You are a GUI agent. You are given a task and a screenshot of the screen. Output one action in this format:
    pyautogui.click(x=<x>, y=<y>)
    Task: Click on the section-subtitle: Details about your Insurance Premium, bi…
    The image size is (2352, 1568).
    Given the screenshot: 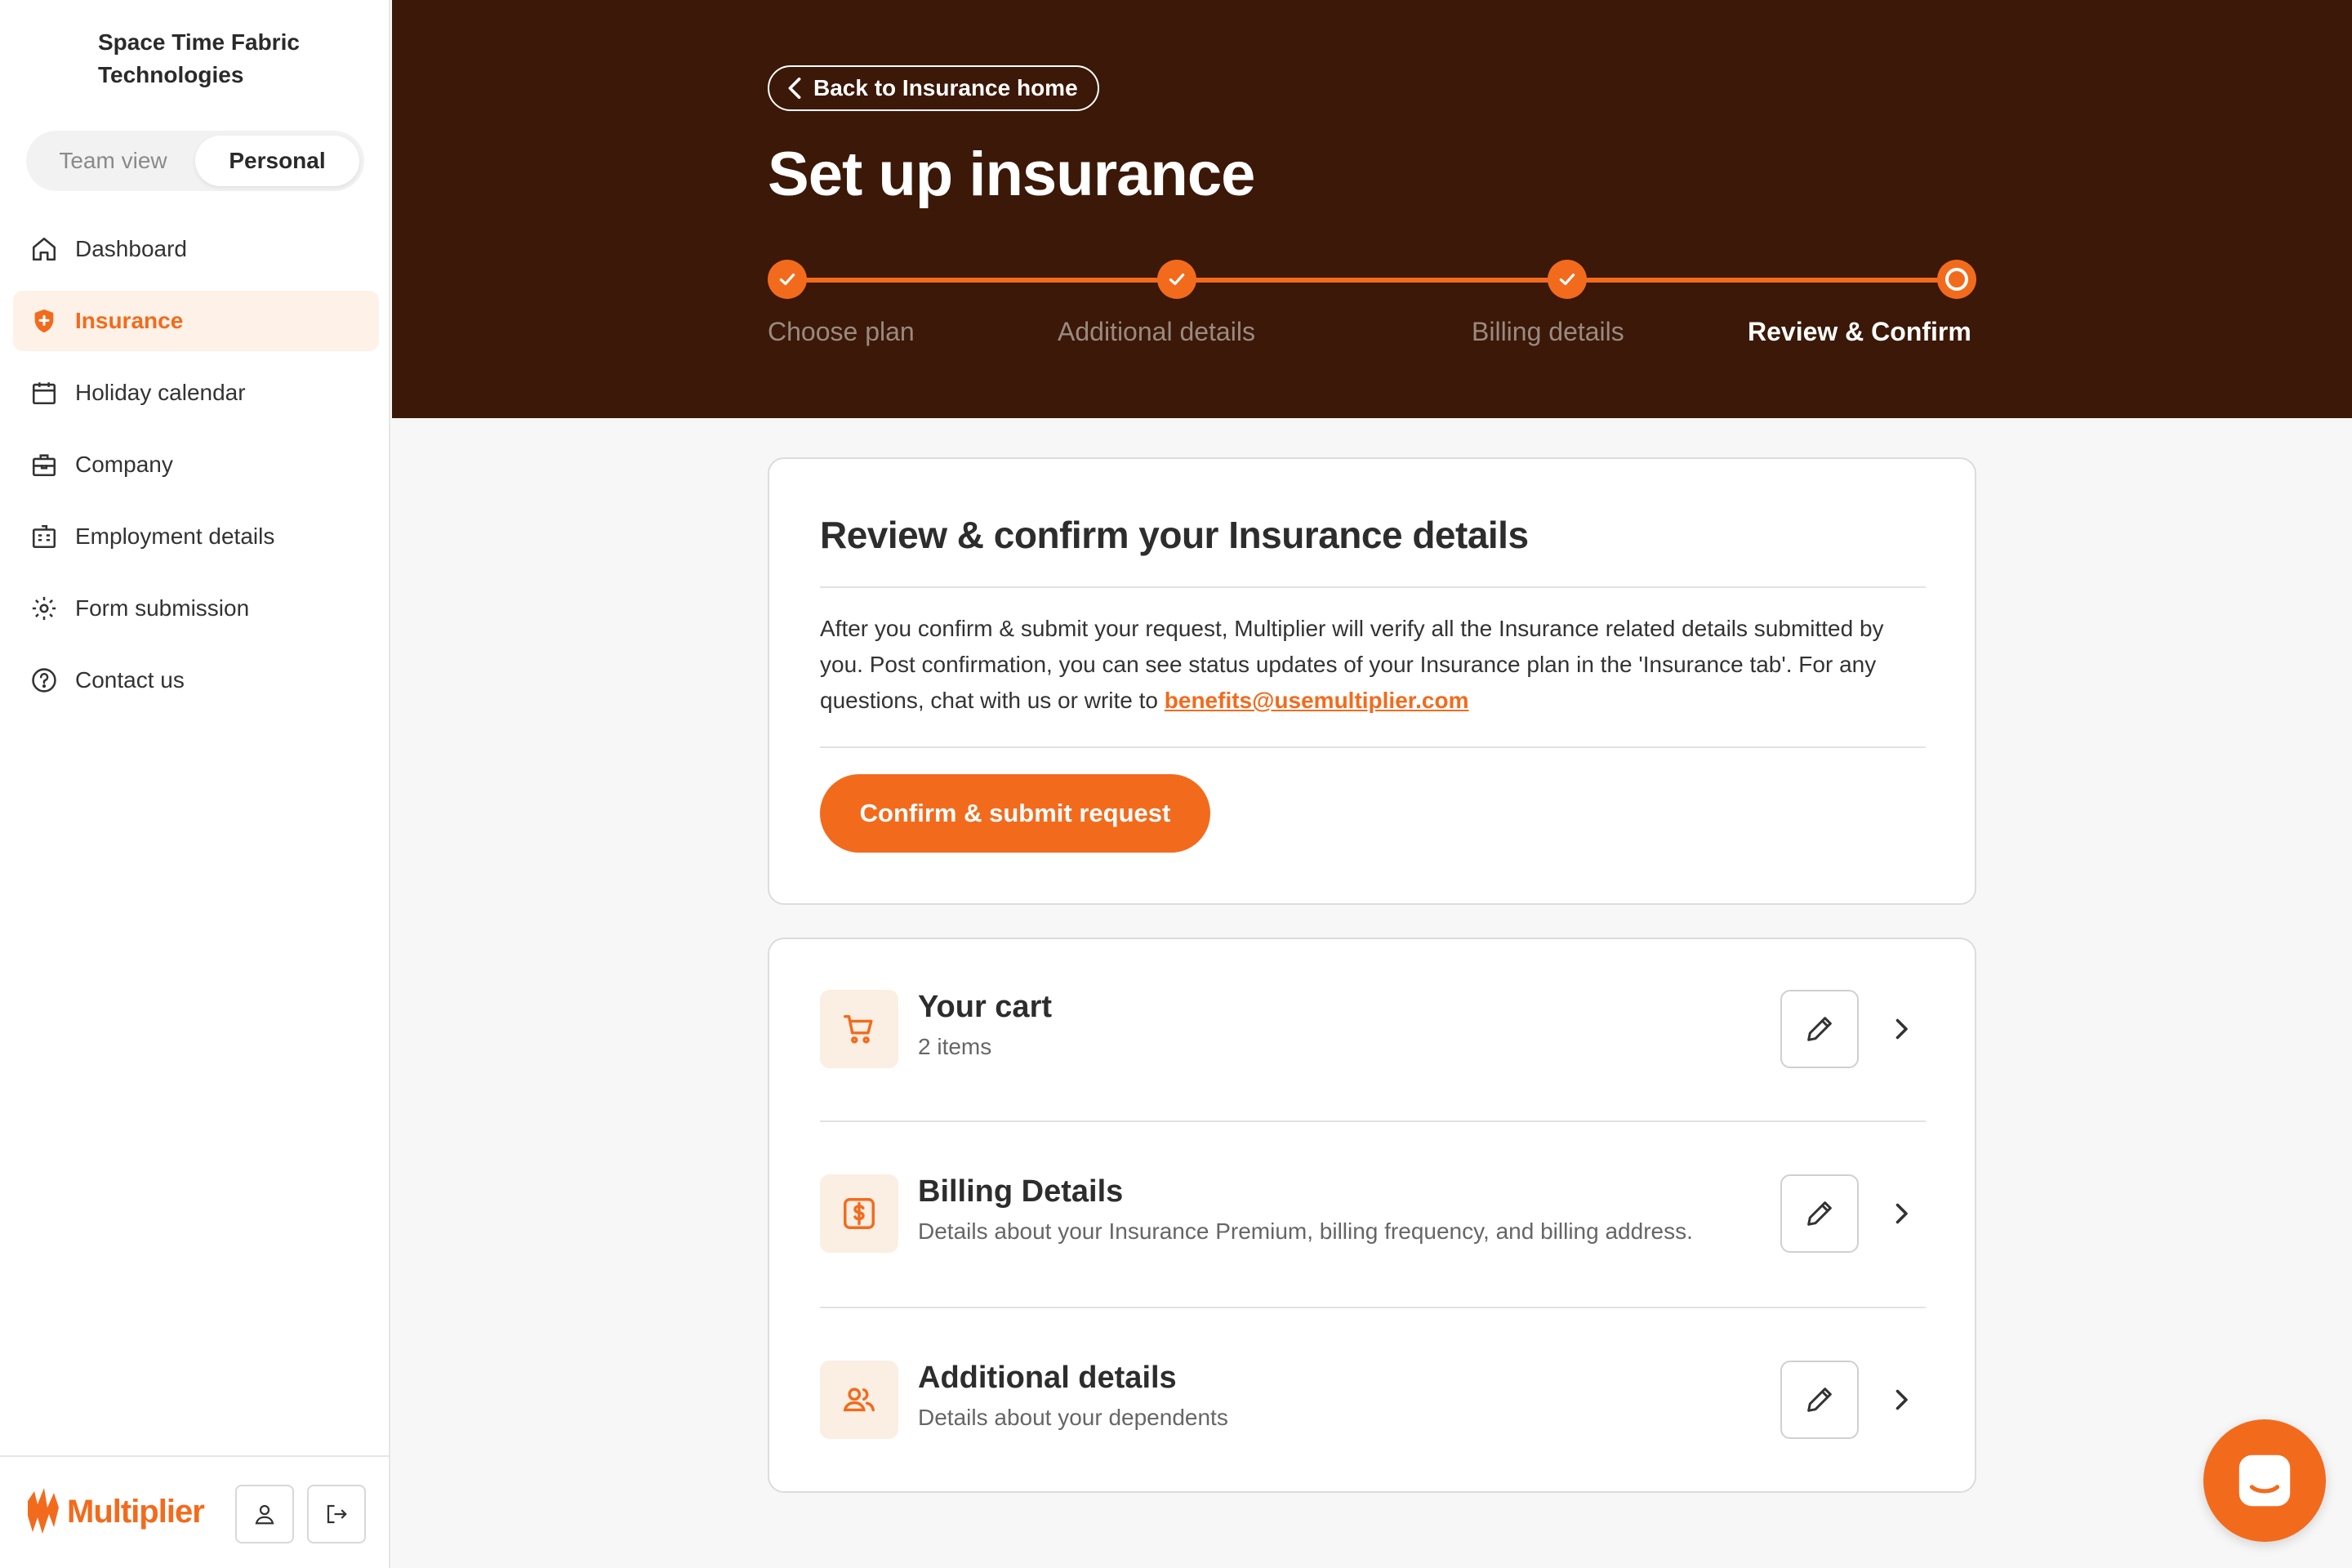 What is the action you would take?
    pyautogui.click(x=1305, y=1231)
    